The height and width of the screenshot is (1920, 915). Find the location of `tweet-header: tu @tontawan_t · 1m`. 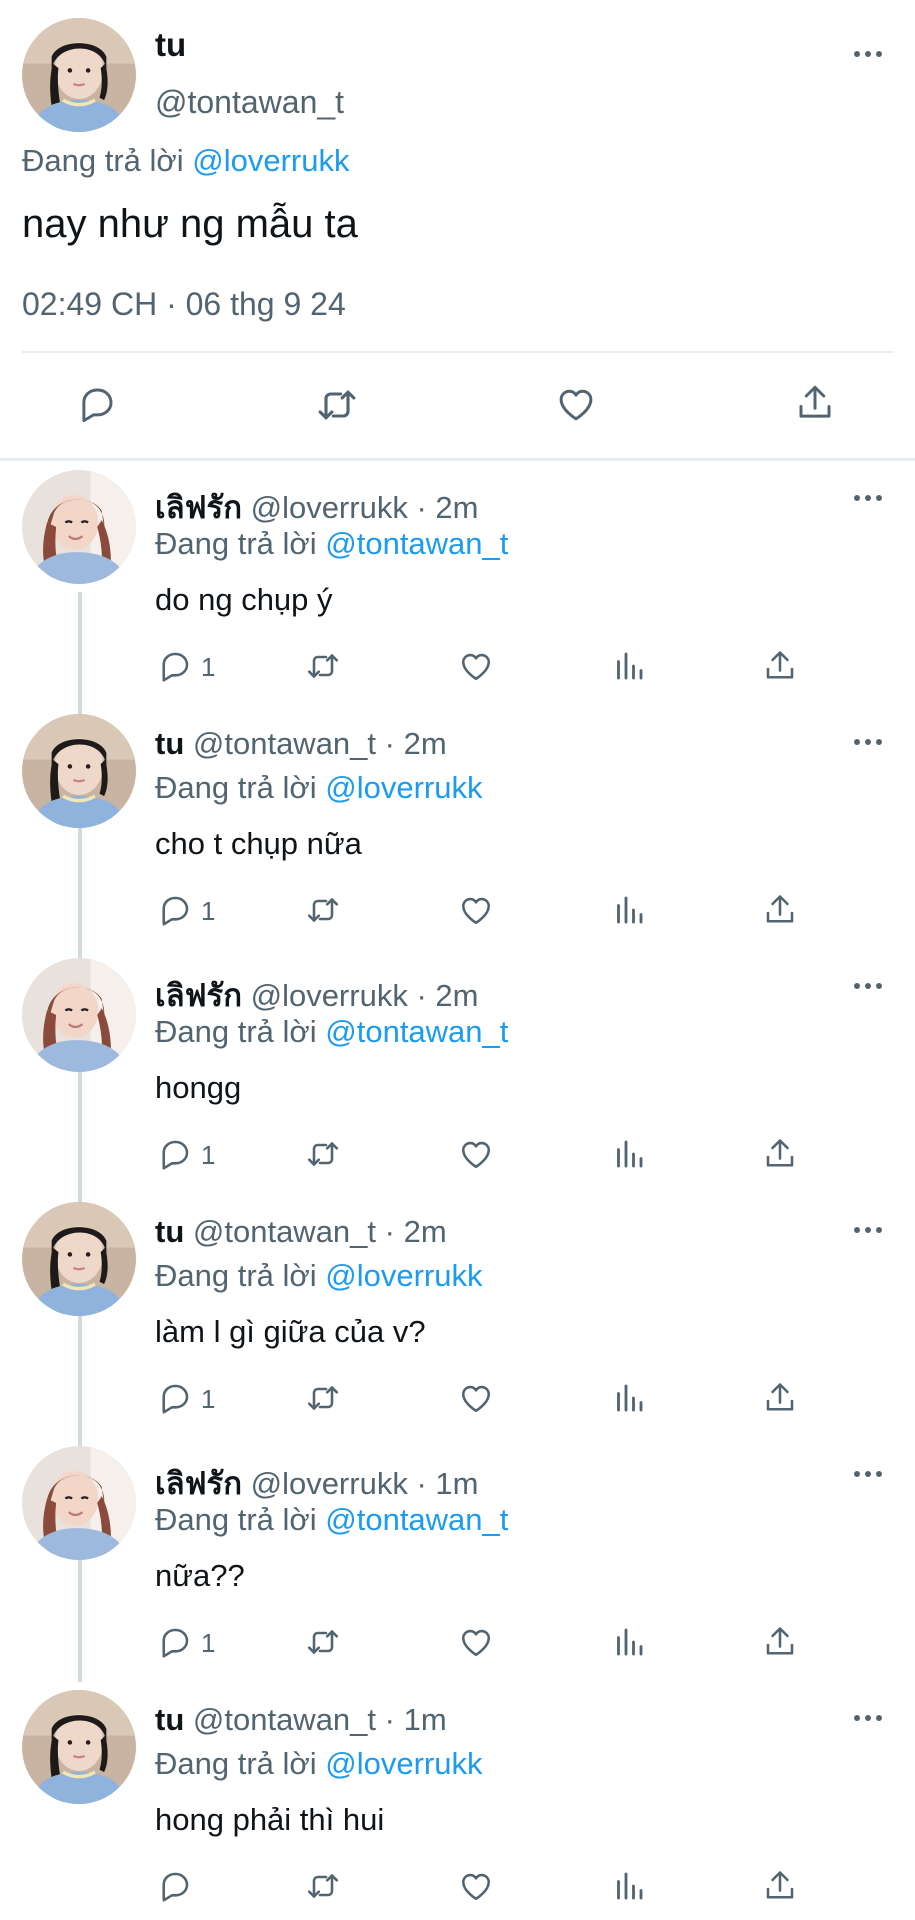

tweet-header: tu @tontawan_t · 1m is located at coordinates (301, 1720).